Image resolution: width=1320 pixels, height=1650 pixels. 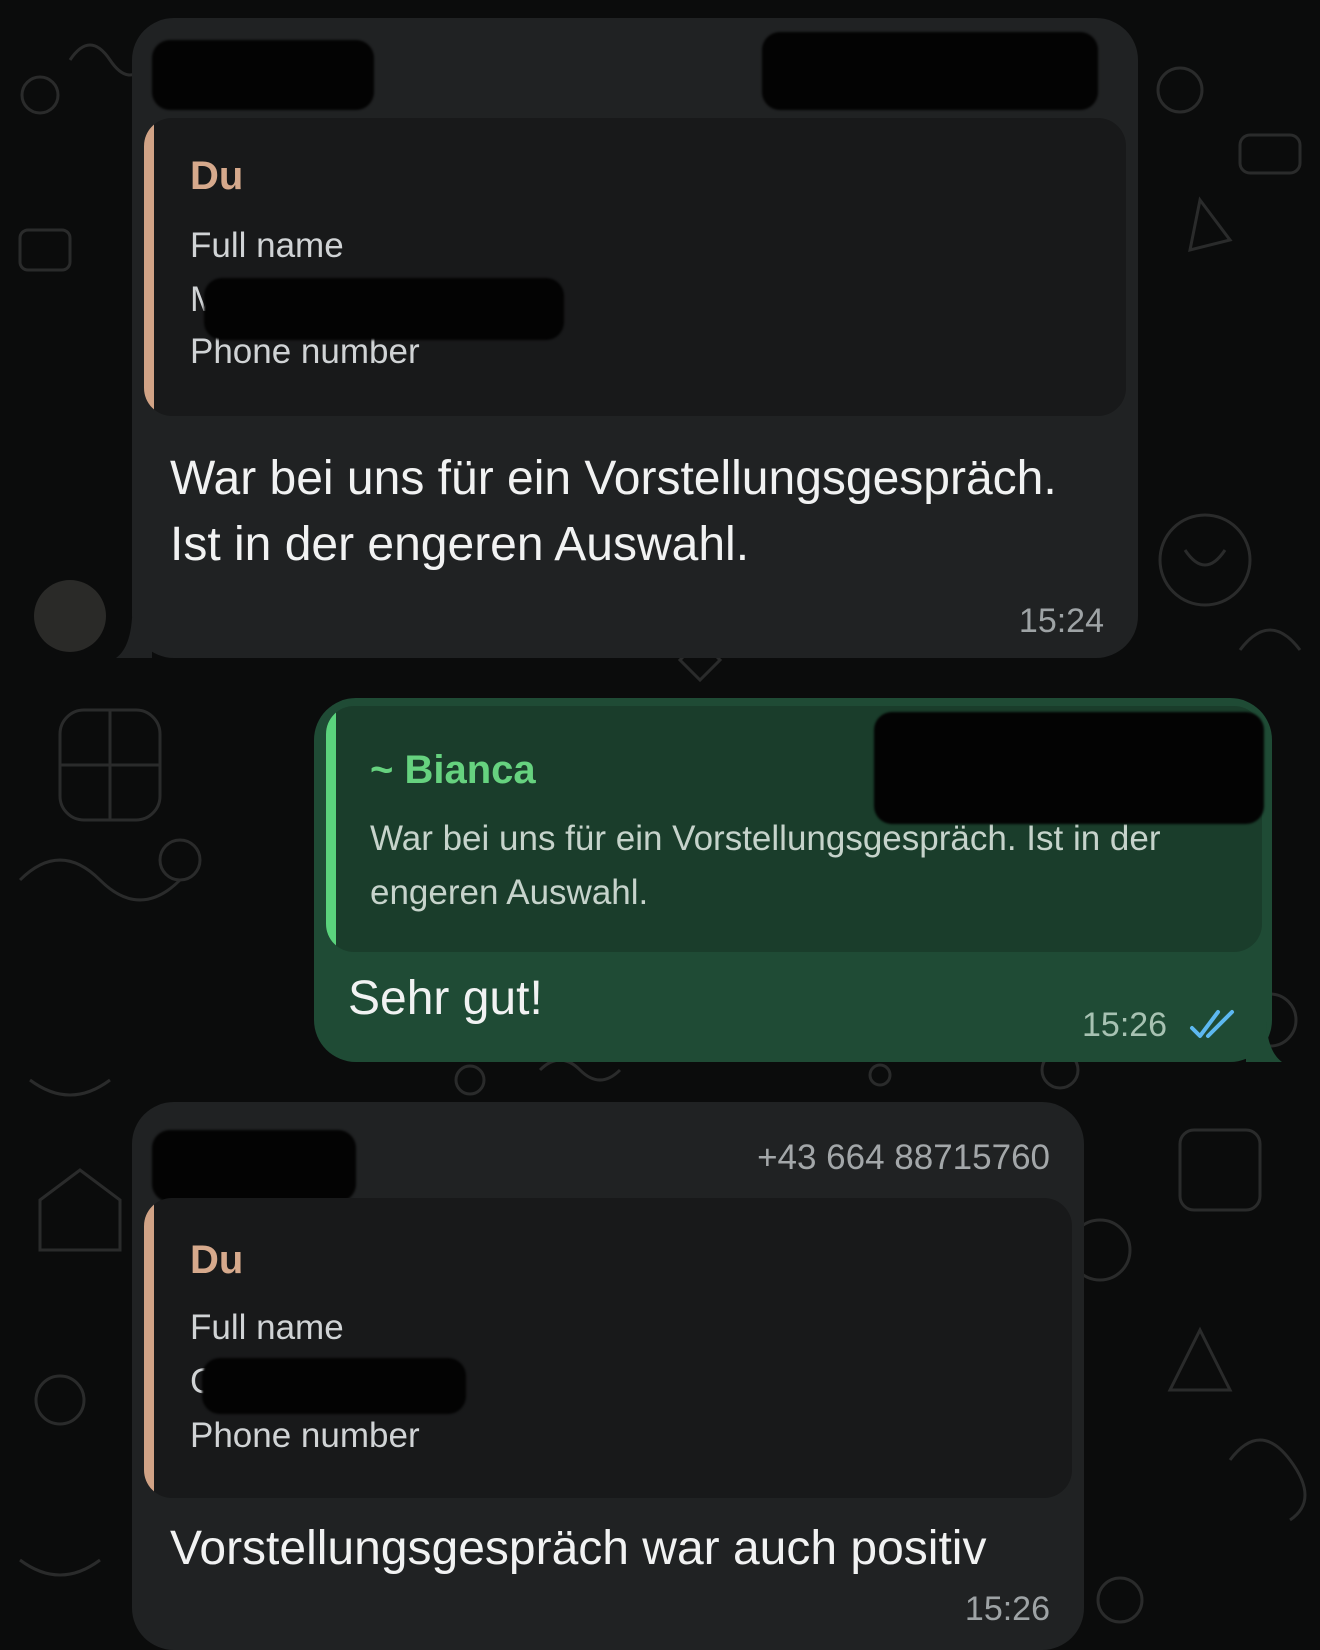 What do you see at coordinates (1212, 1024) in the screenshot?
I see `double-check-read-icon` at bounding box center [1212, 1024].